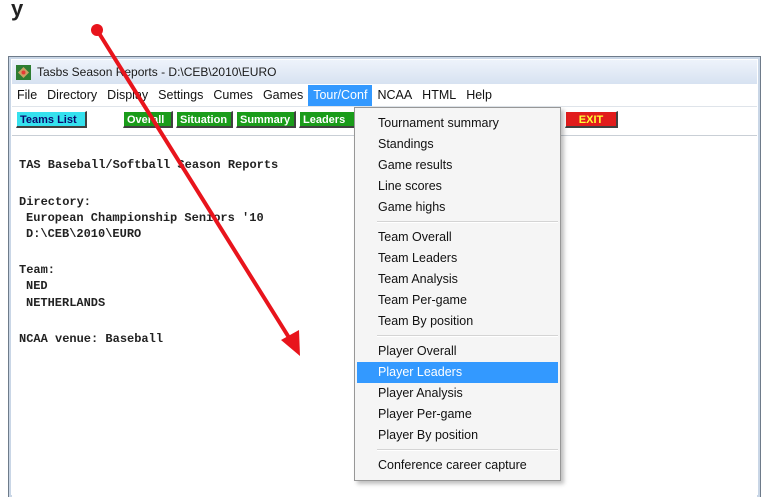 The width and height of the screenshot is (767, 497). What do you see at coordinates (37, 286) in the screenshot?
I see `team-code: NED` at bounding box center [37, 286].